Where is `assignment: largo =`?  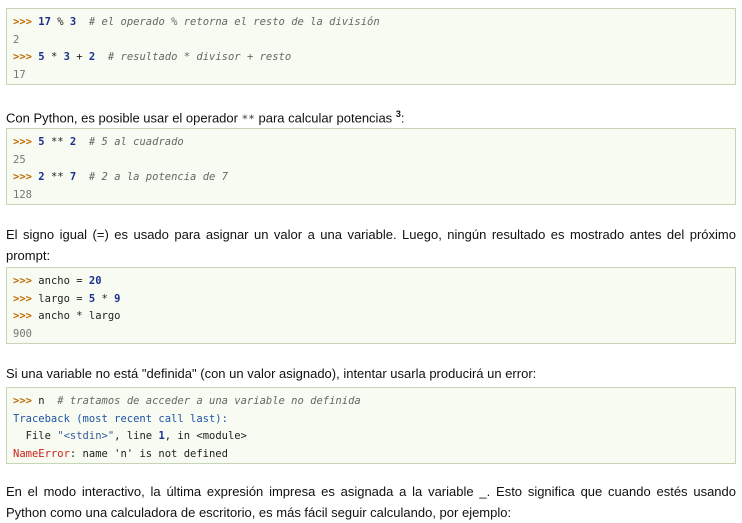
assignment: largo = is located at coordinates (63, 298).